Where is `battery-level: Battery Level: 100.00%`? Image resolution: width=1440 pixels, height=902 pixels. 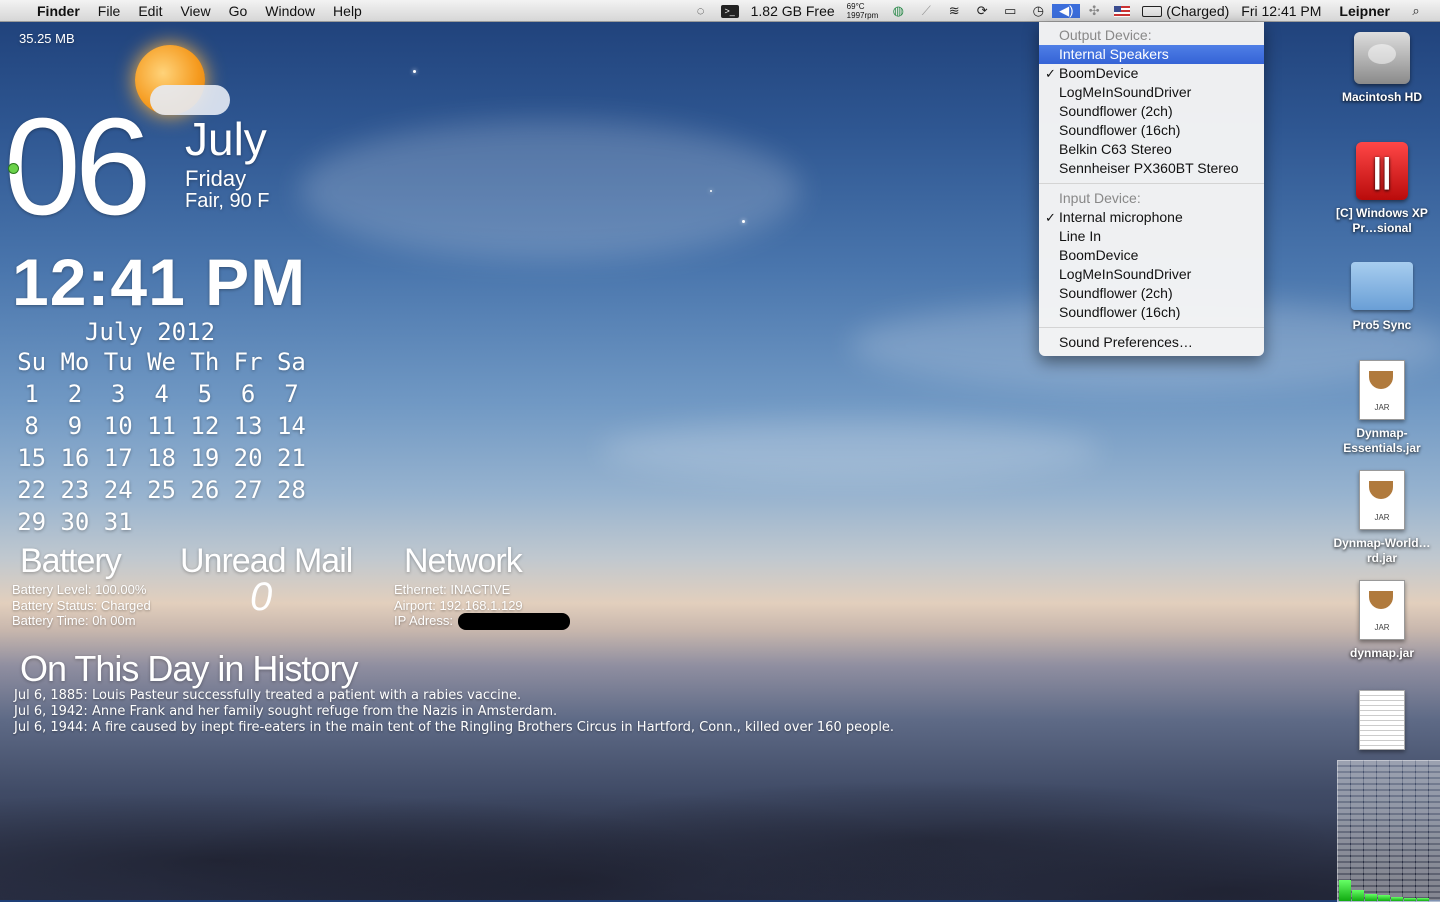 battery-level: Battery Level: 100.00% is located at coordinates (79, 589).